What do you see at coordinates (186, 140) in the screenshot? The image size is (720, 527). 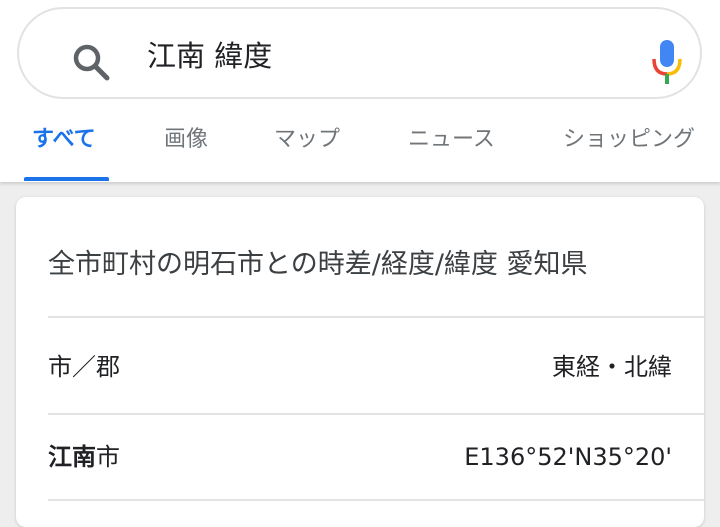 I see `tab-images: 画像` at bounding box center [186, 140].